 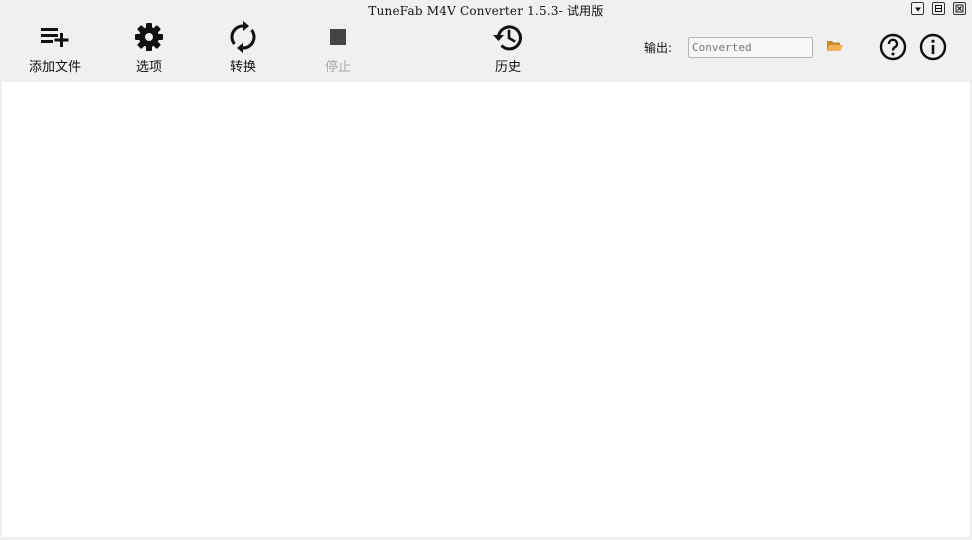 What do you see at coordinates (54, 67) in the screenshot?
I see `add-files-label: 添加文件` at bounding box center [54, 67].